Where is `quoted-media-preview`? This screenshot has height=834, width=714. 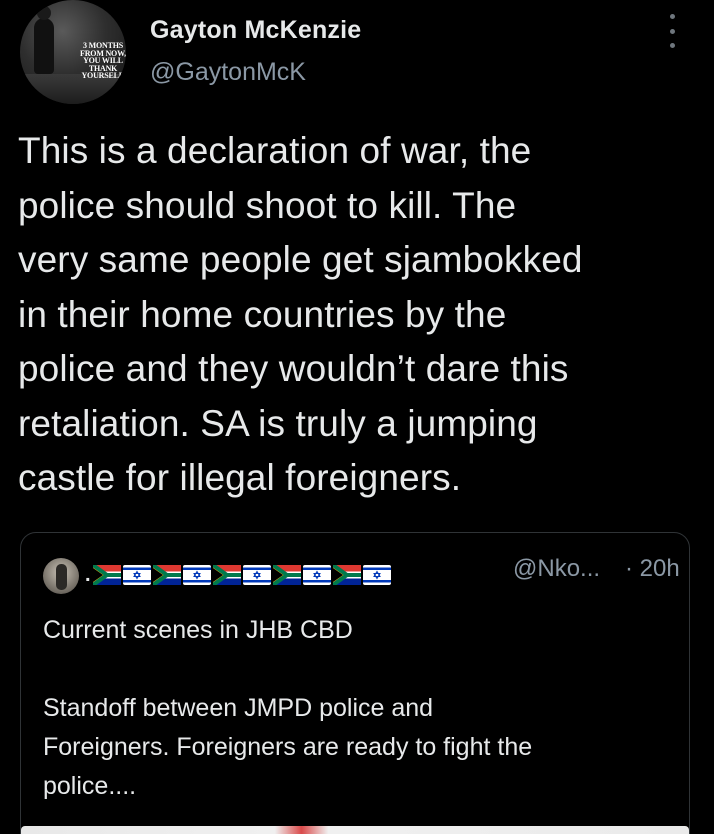 quoted-media-preview is located at coordinates (355, 830).